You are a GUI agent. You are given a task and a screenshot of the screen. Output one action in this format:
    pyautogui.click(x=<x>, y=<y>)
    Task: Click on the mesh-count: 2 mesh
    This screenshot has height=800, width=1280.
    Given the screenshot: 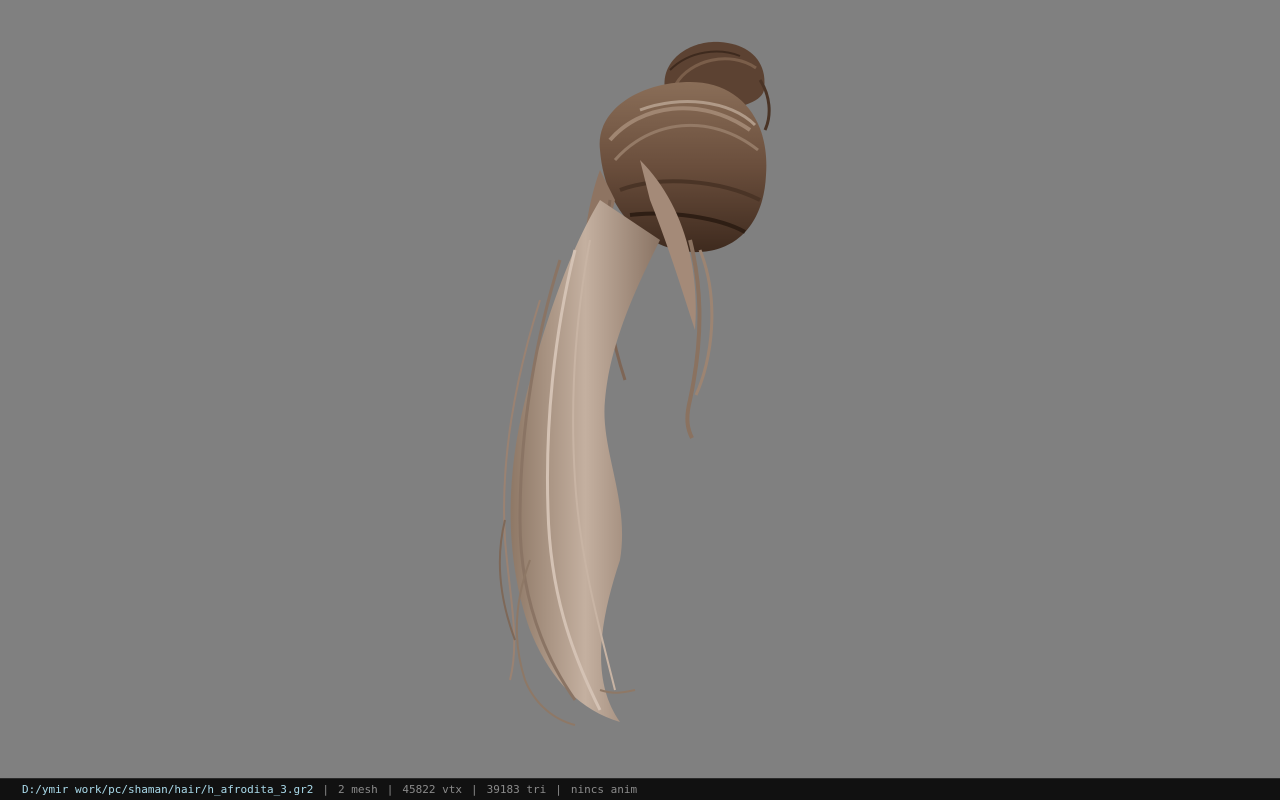 What is the action you would take?
    pyautogui.click(x=358, y=789)
    